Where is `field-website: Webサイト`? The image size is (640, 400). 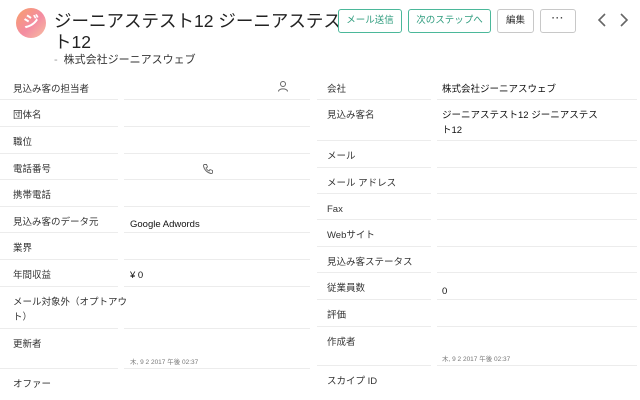 field-website: Webサイト is located at coordinates (478, 233).